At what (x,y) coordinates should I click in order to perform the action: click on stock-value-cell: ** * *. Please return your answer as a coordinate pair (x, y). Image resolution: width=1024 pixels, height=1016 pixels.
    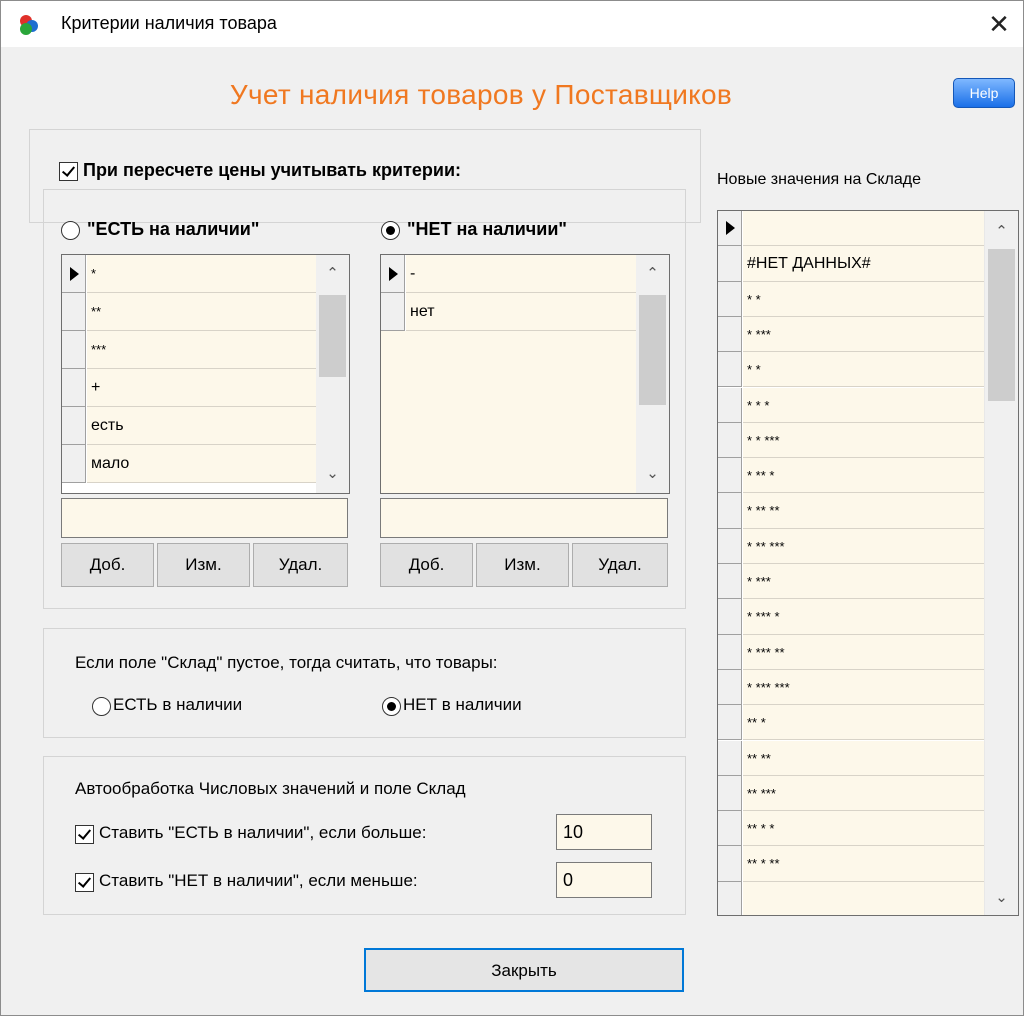
    Looking at the image, I should click on (864, 829).